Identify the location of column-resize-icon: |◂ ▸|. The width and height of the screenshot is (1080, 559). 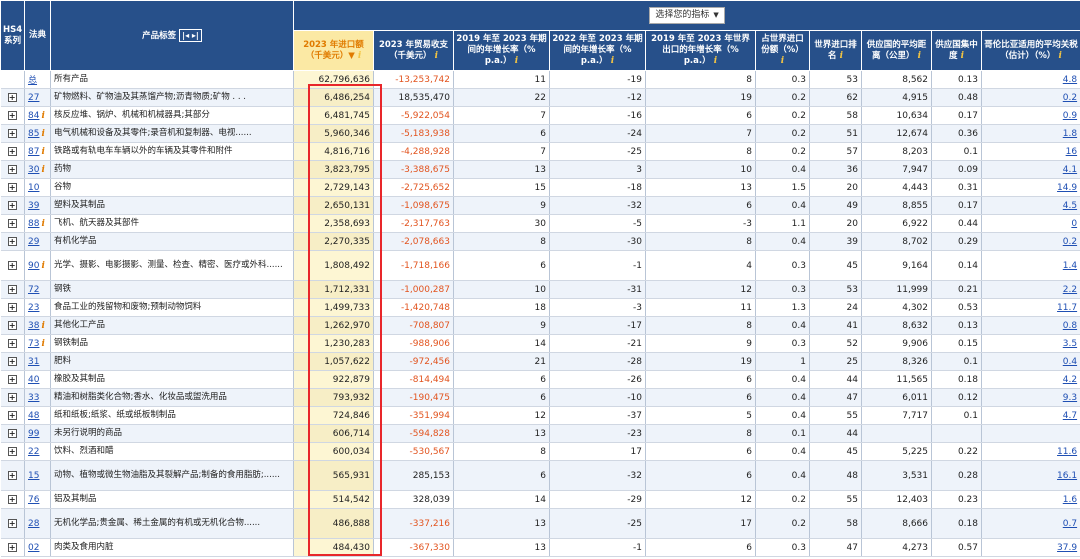
(190, 35).